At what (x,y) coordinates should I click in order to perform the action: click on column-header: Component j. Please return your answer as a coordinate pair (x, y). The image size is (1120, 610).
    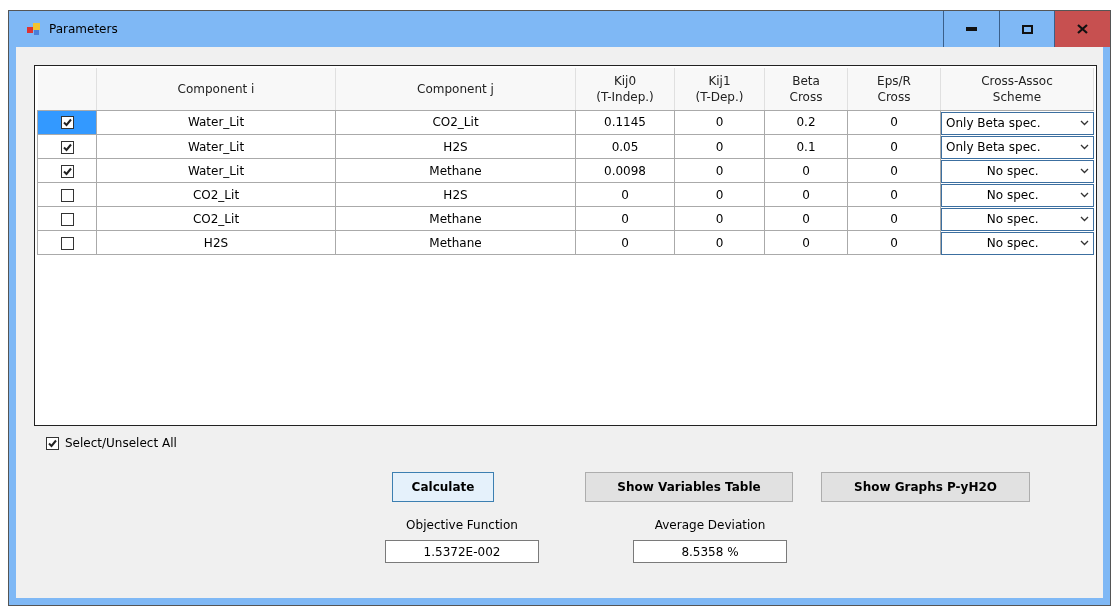
    Looking at the image, I should click on (455, 89).